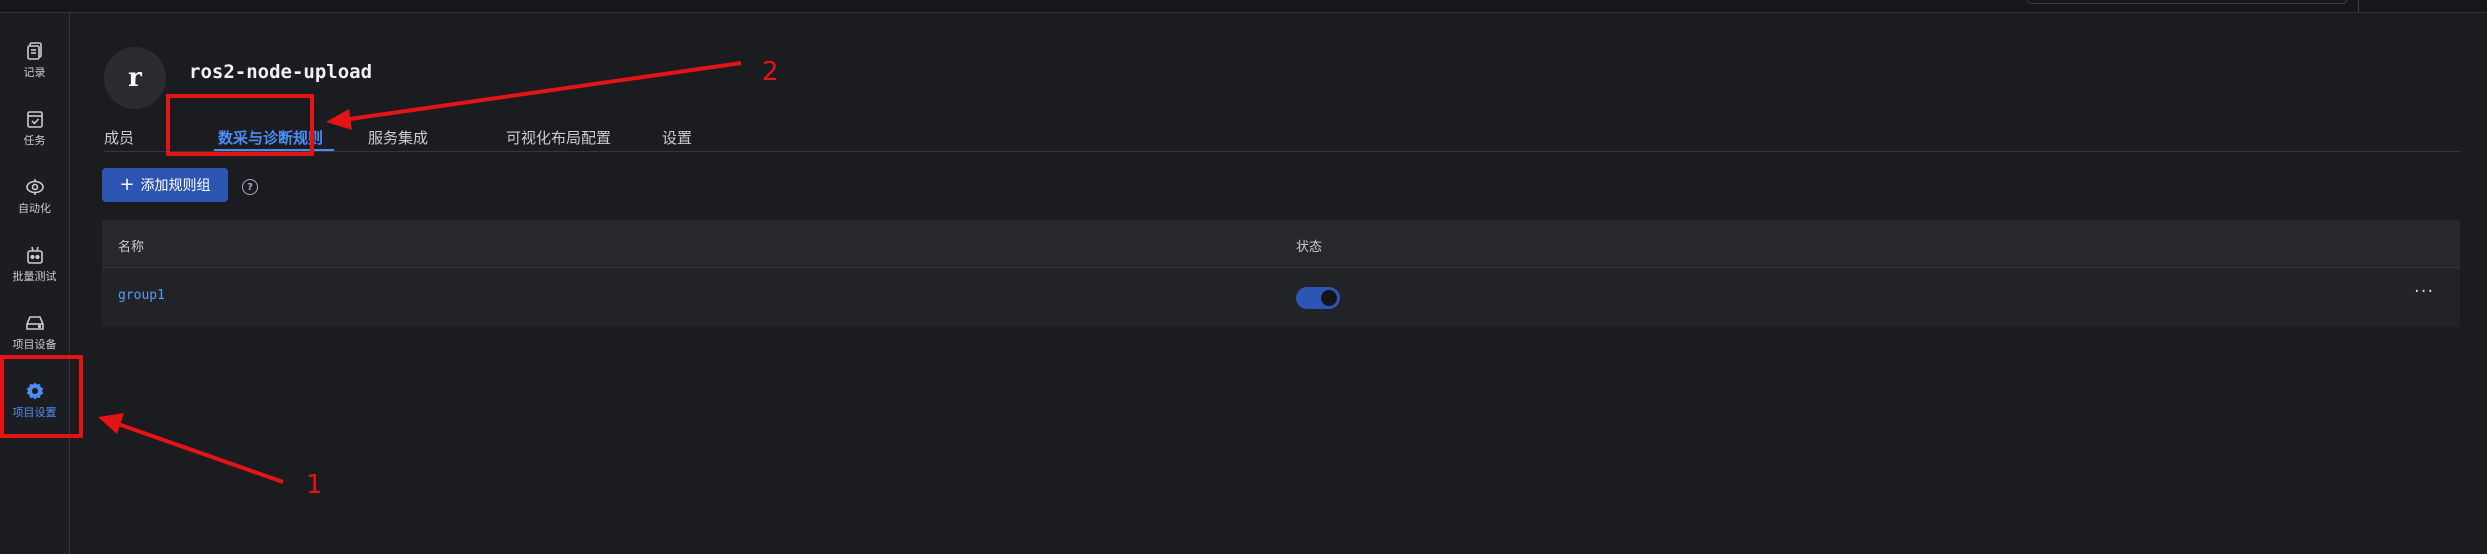 The height and width of the screenshot is (554, 2487). I want to click on sidebar: 记录 任务 自动化 批量测试 项目设备 项目设置, so click(35, 283).